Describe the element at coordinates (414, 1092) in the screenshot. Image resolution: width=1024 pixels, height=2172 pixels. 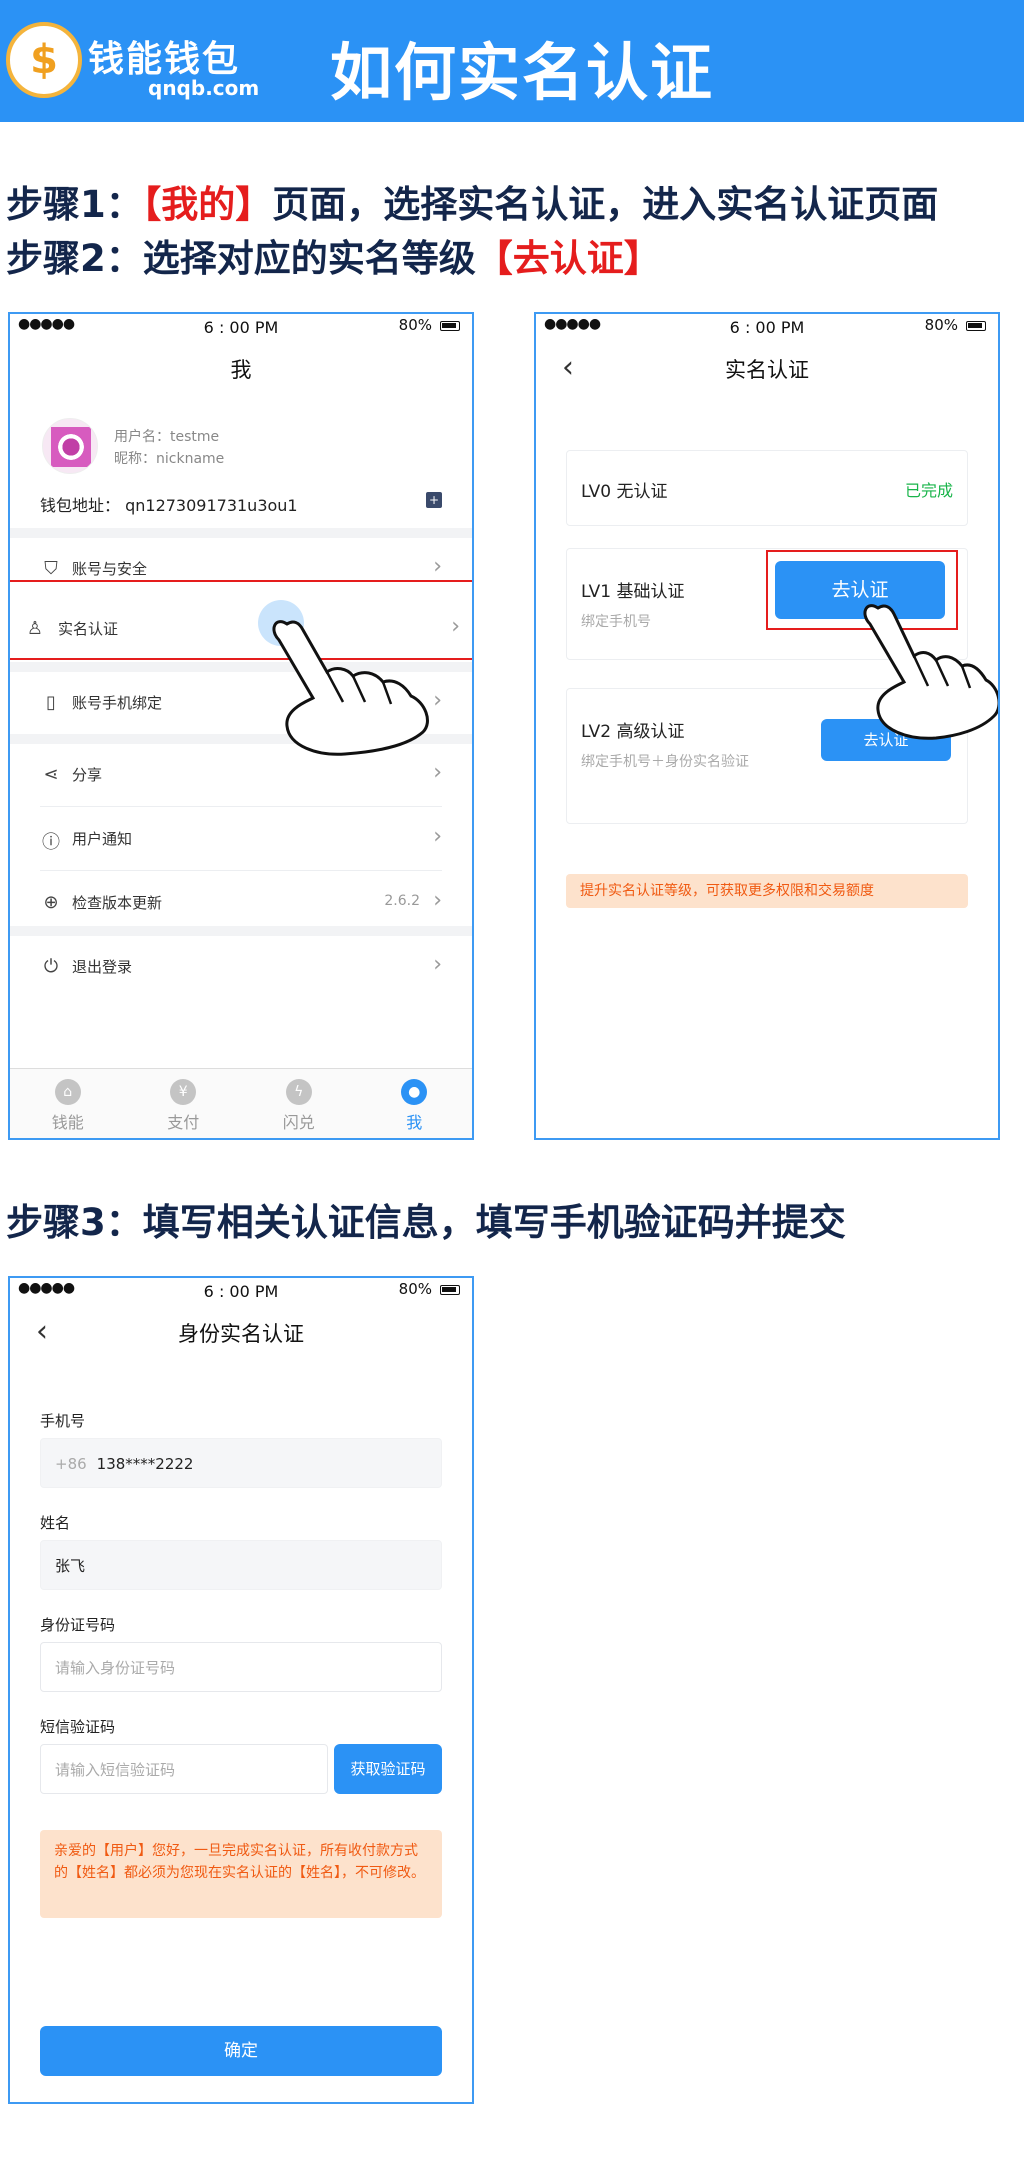
I see `profile-icon: ●` at that location.